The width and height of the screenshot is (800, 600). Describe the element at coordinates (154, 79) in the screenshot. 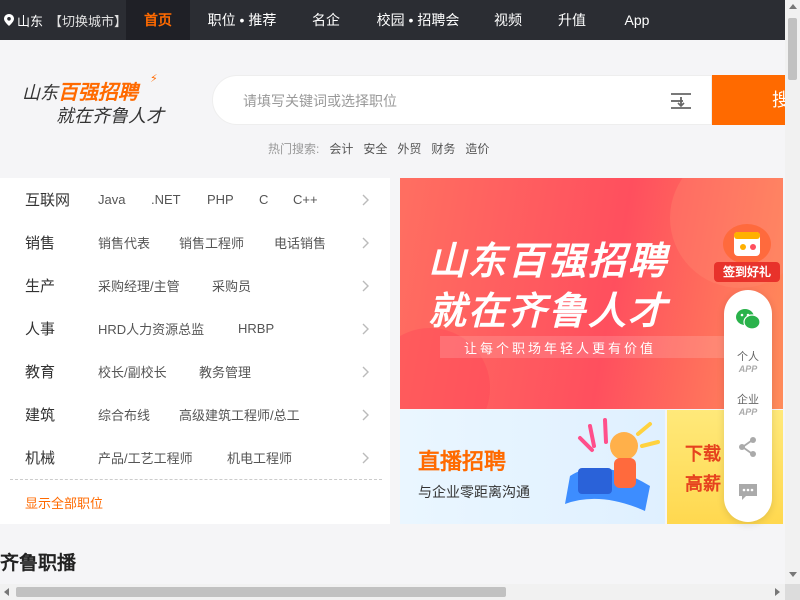

I see `logo-spark-icon: ⚡` at that location.